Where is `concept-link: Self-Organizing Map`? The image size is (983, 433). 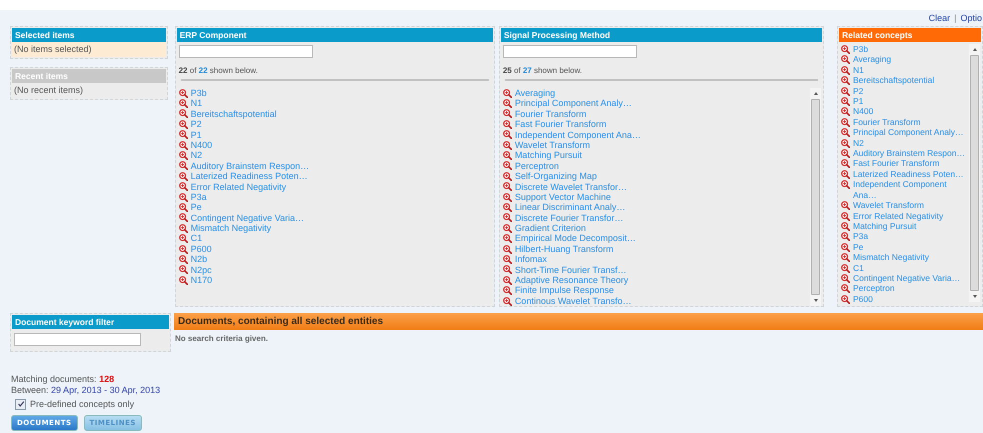 concept-link: Self-Organizing Map is located at coordinates (555, 176).